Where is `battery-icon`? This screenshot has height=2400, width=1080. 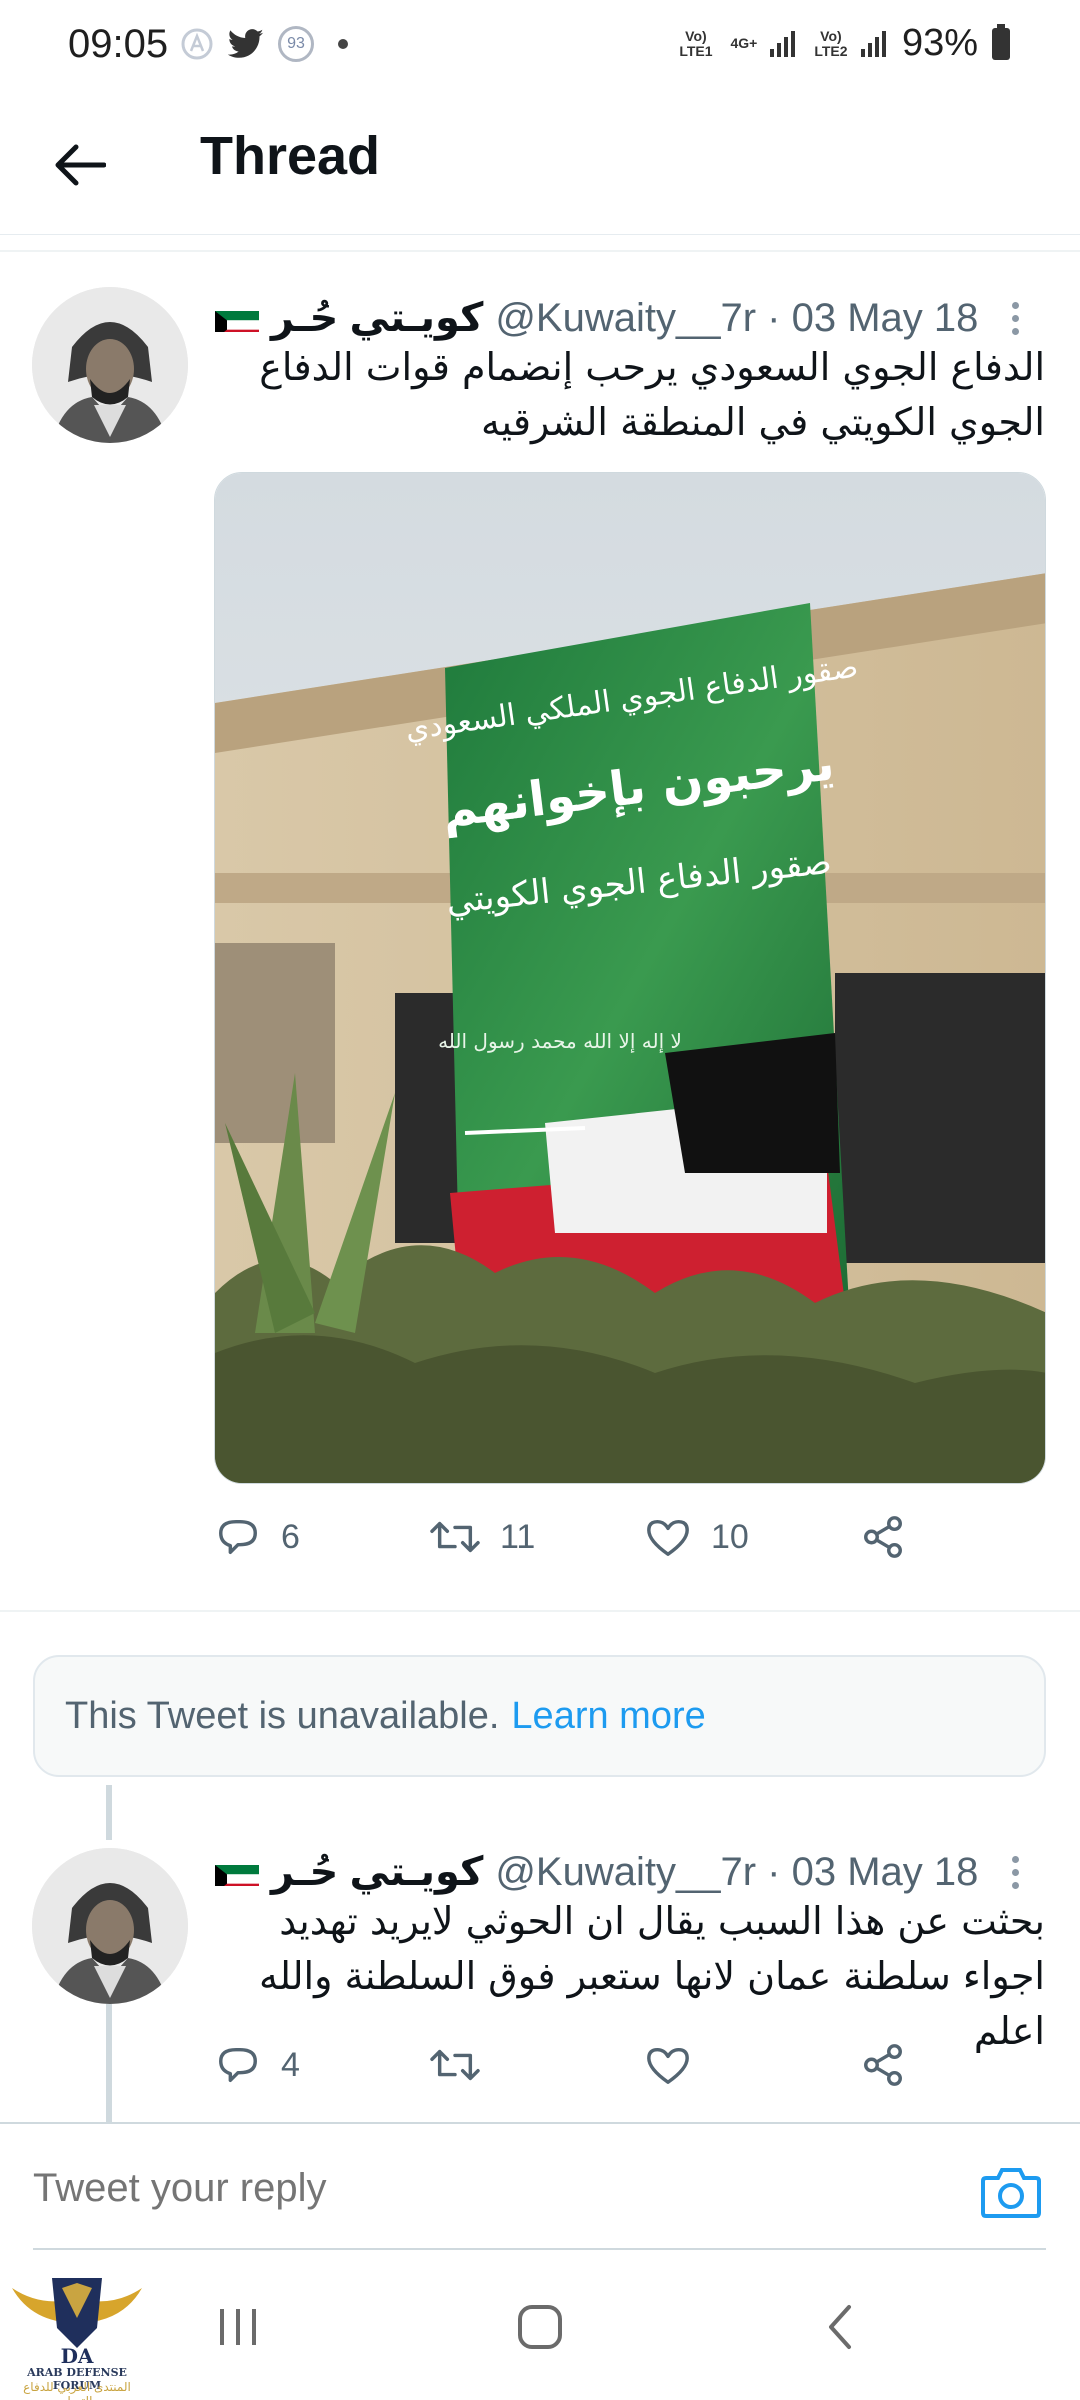 battery-icon is located at coordinates (1001, 41).